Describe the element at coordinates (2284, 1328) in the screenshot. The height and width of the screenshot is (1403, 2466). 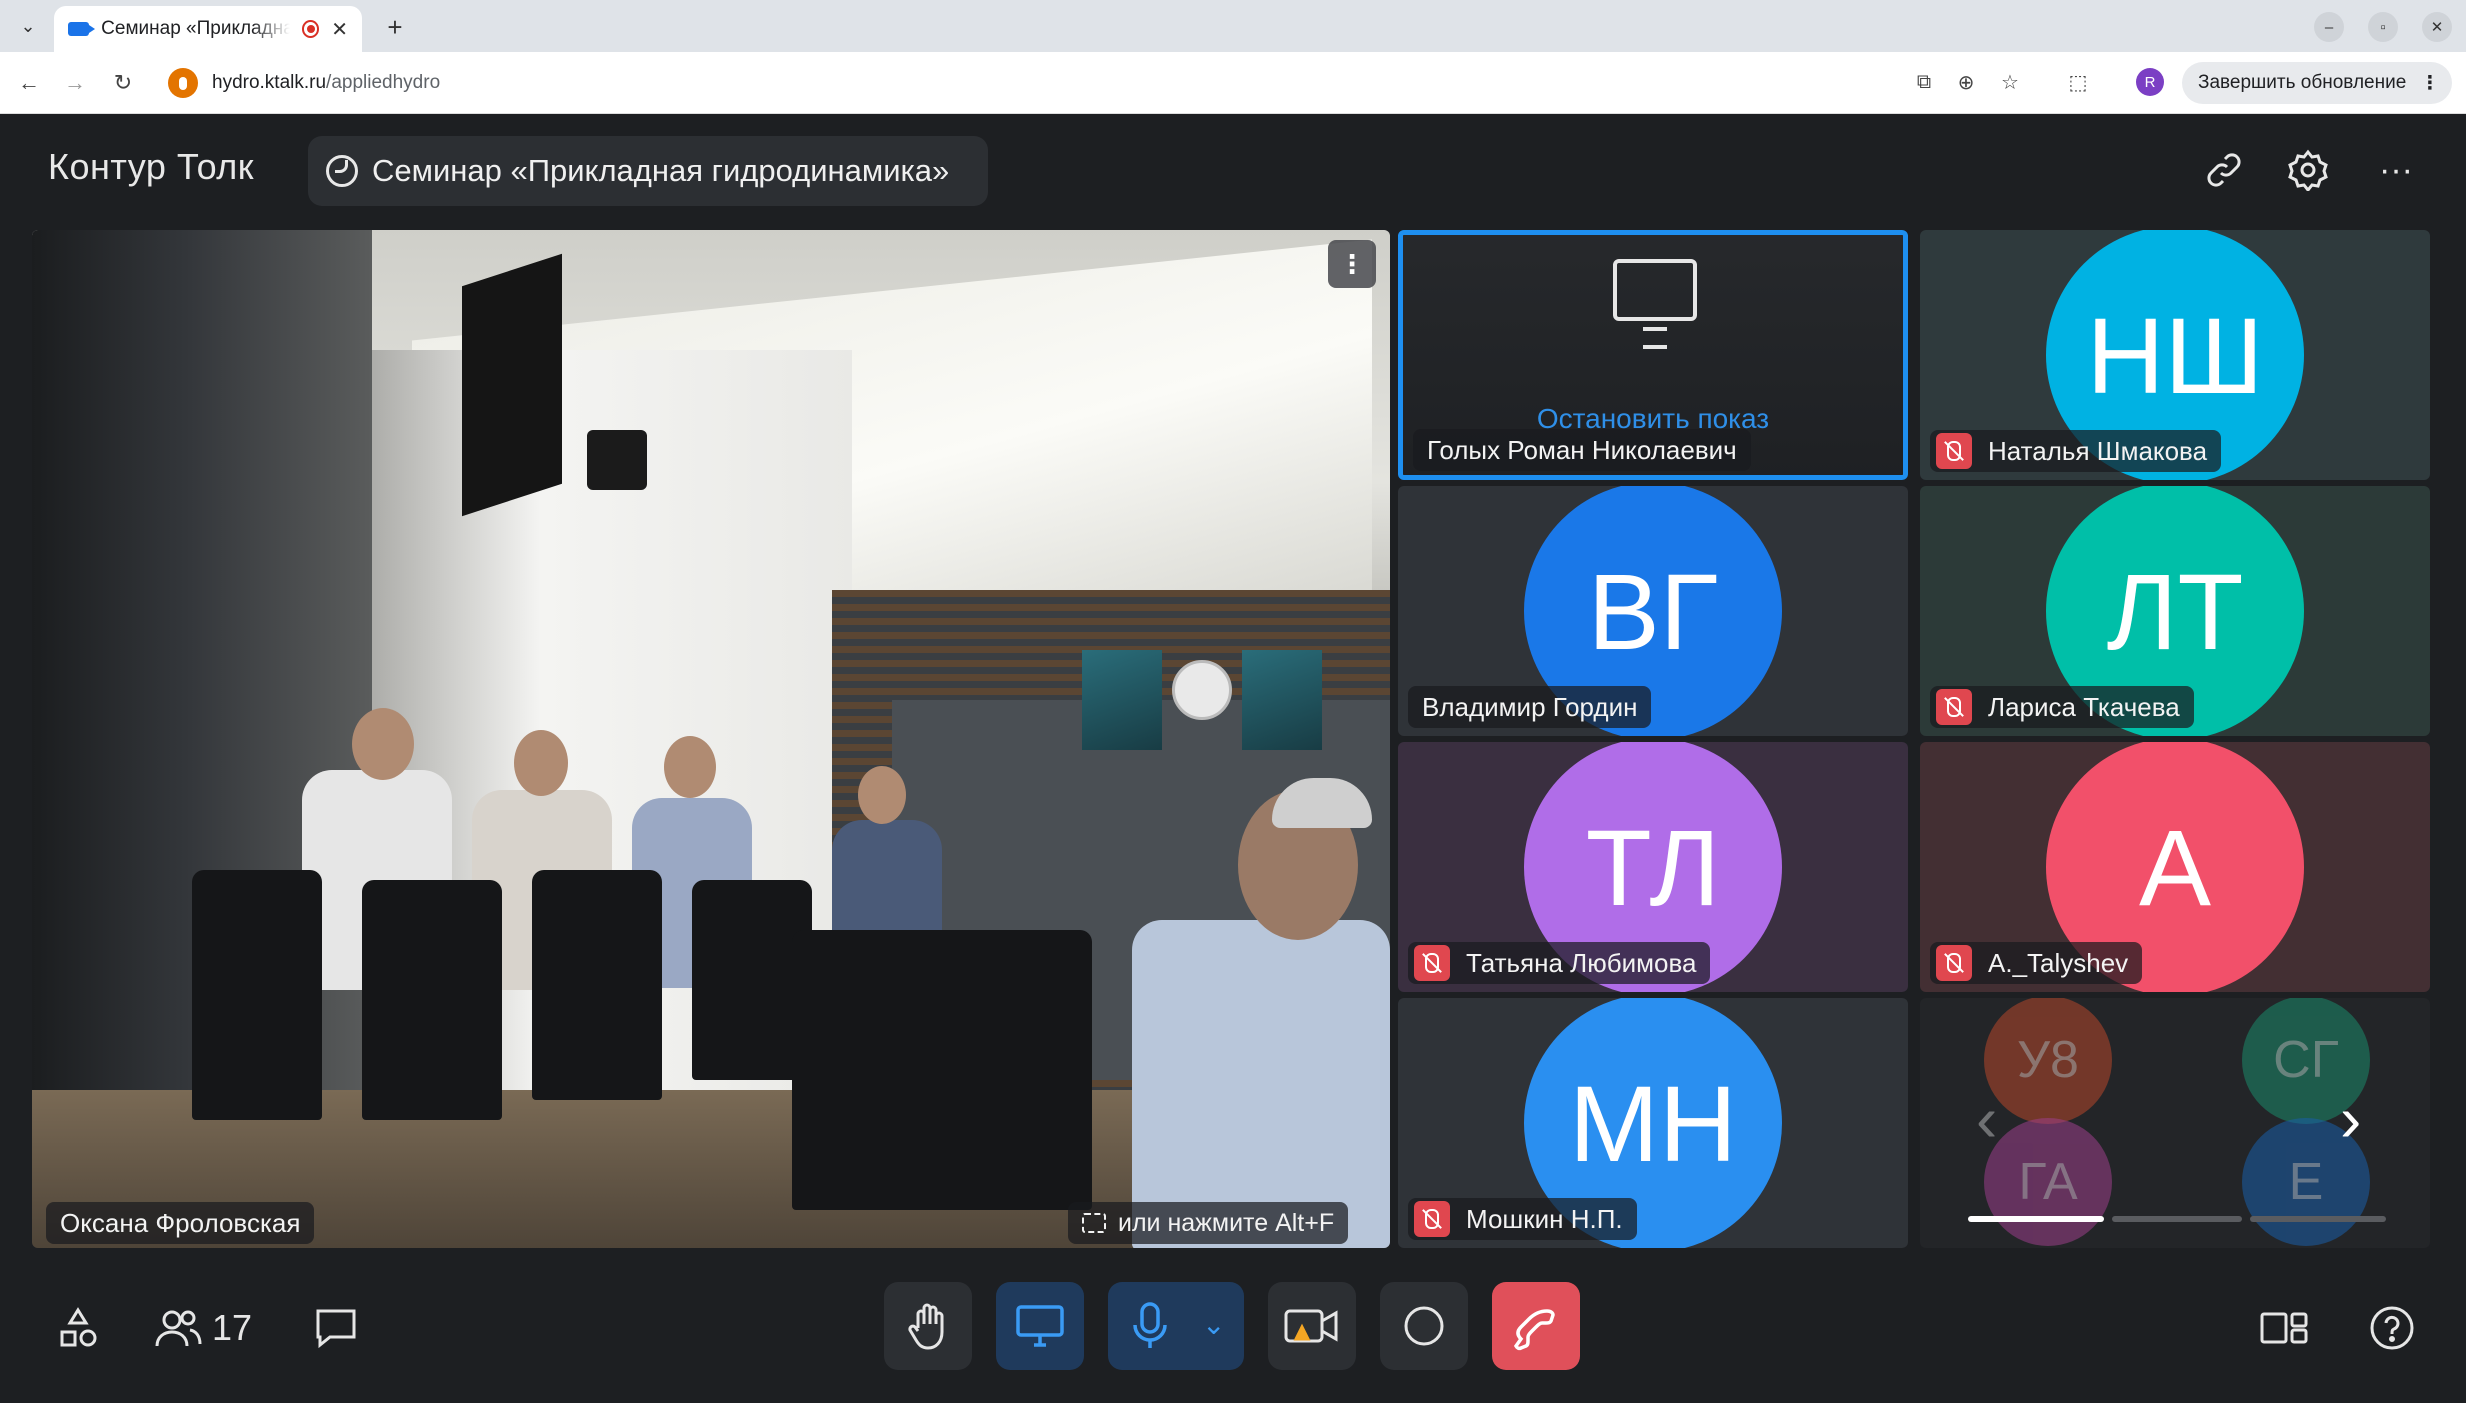
I see `layout-switch-icon` at that location.